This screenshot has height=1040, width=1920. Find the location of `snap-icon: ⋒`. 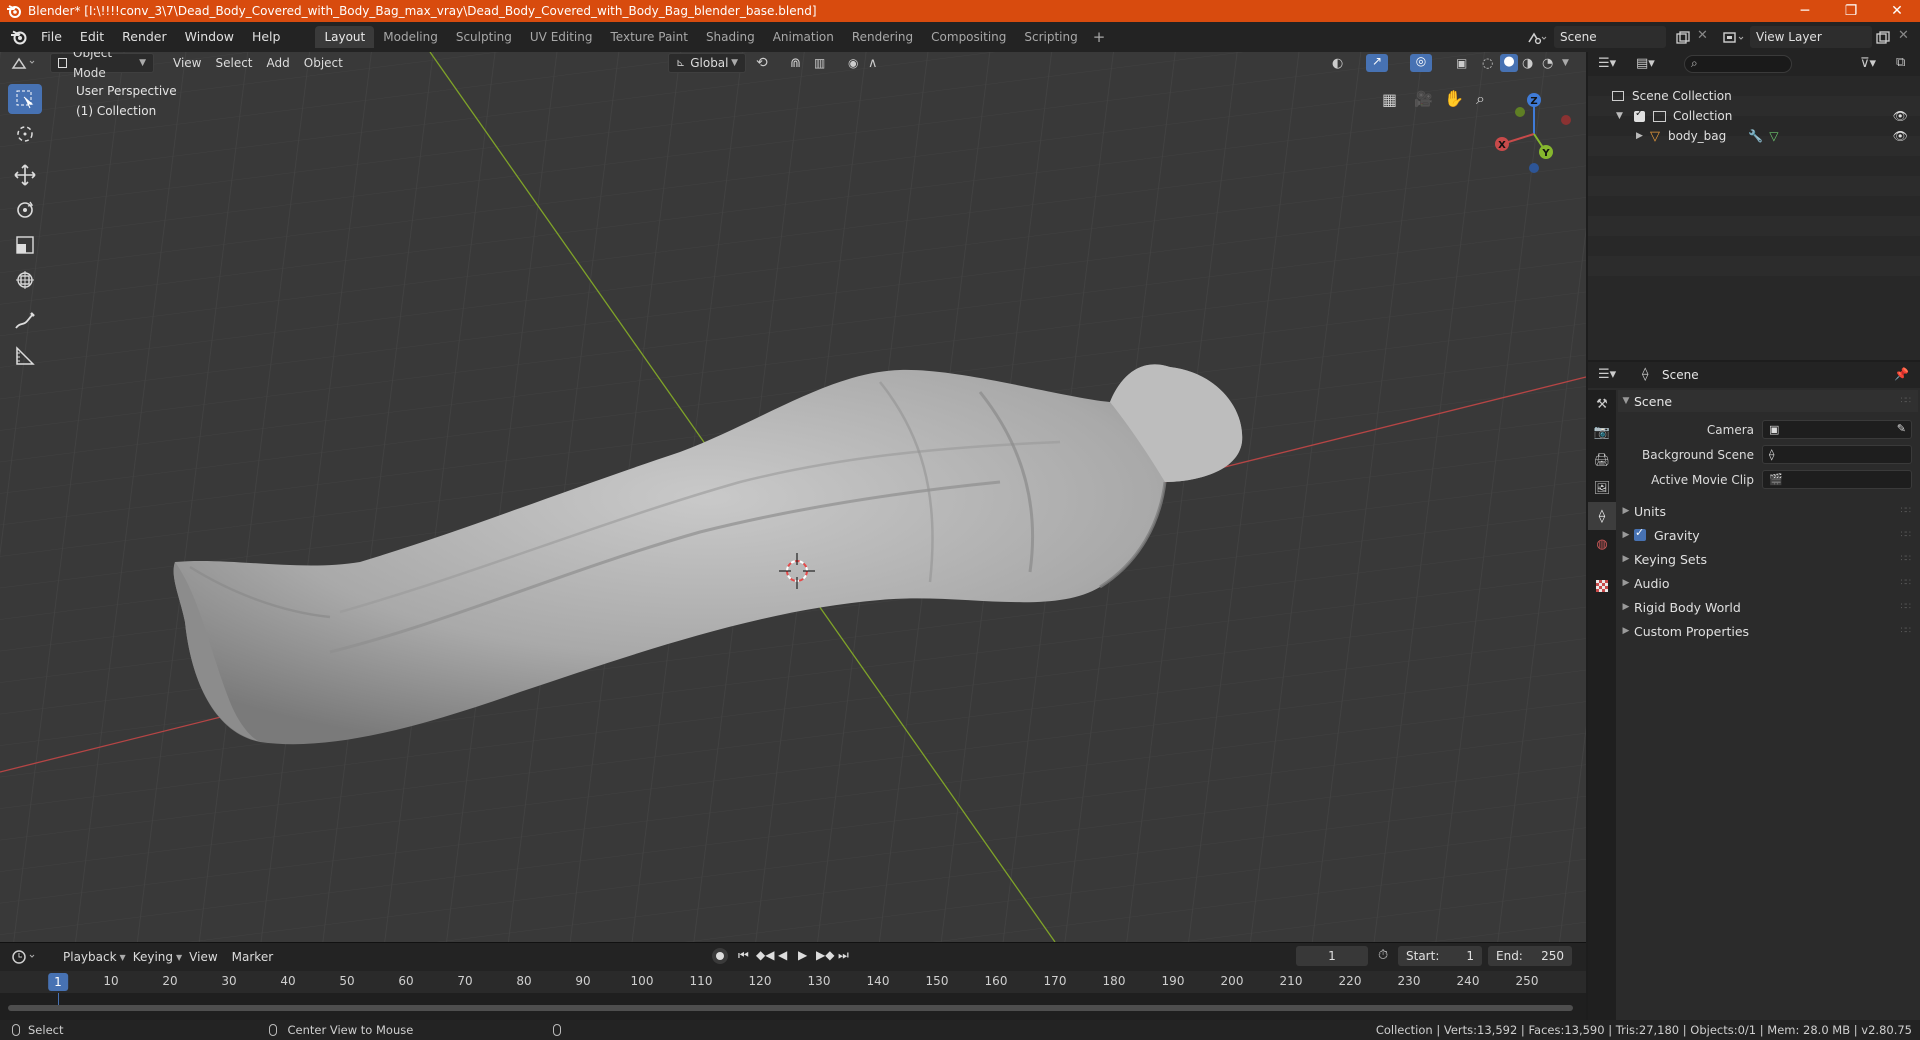

snap-icon: ⋒ is located at coordinates (795, 63).